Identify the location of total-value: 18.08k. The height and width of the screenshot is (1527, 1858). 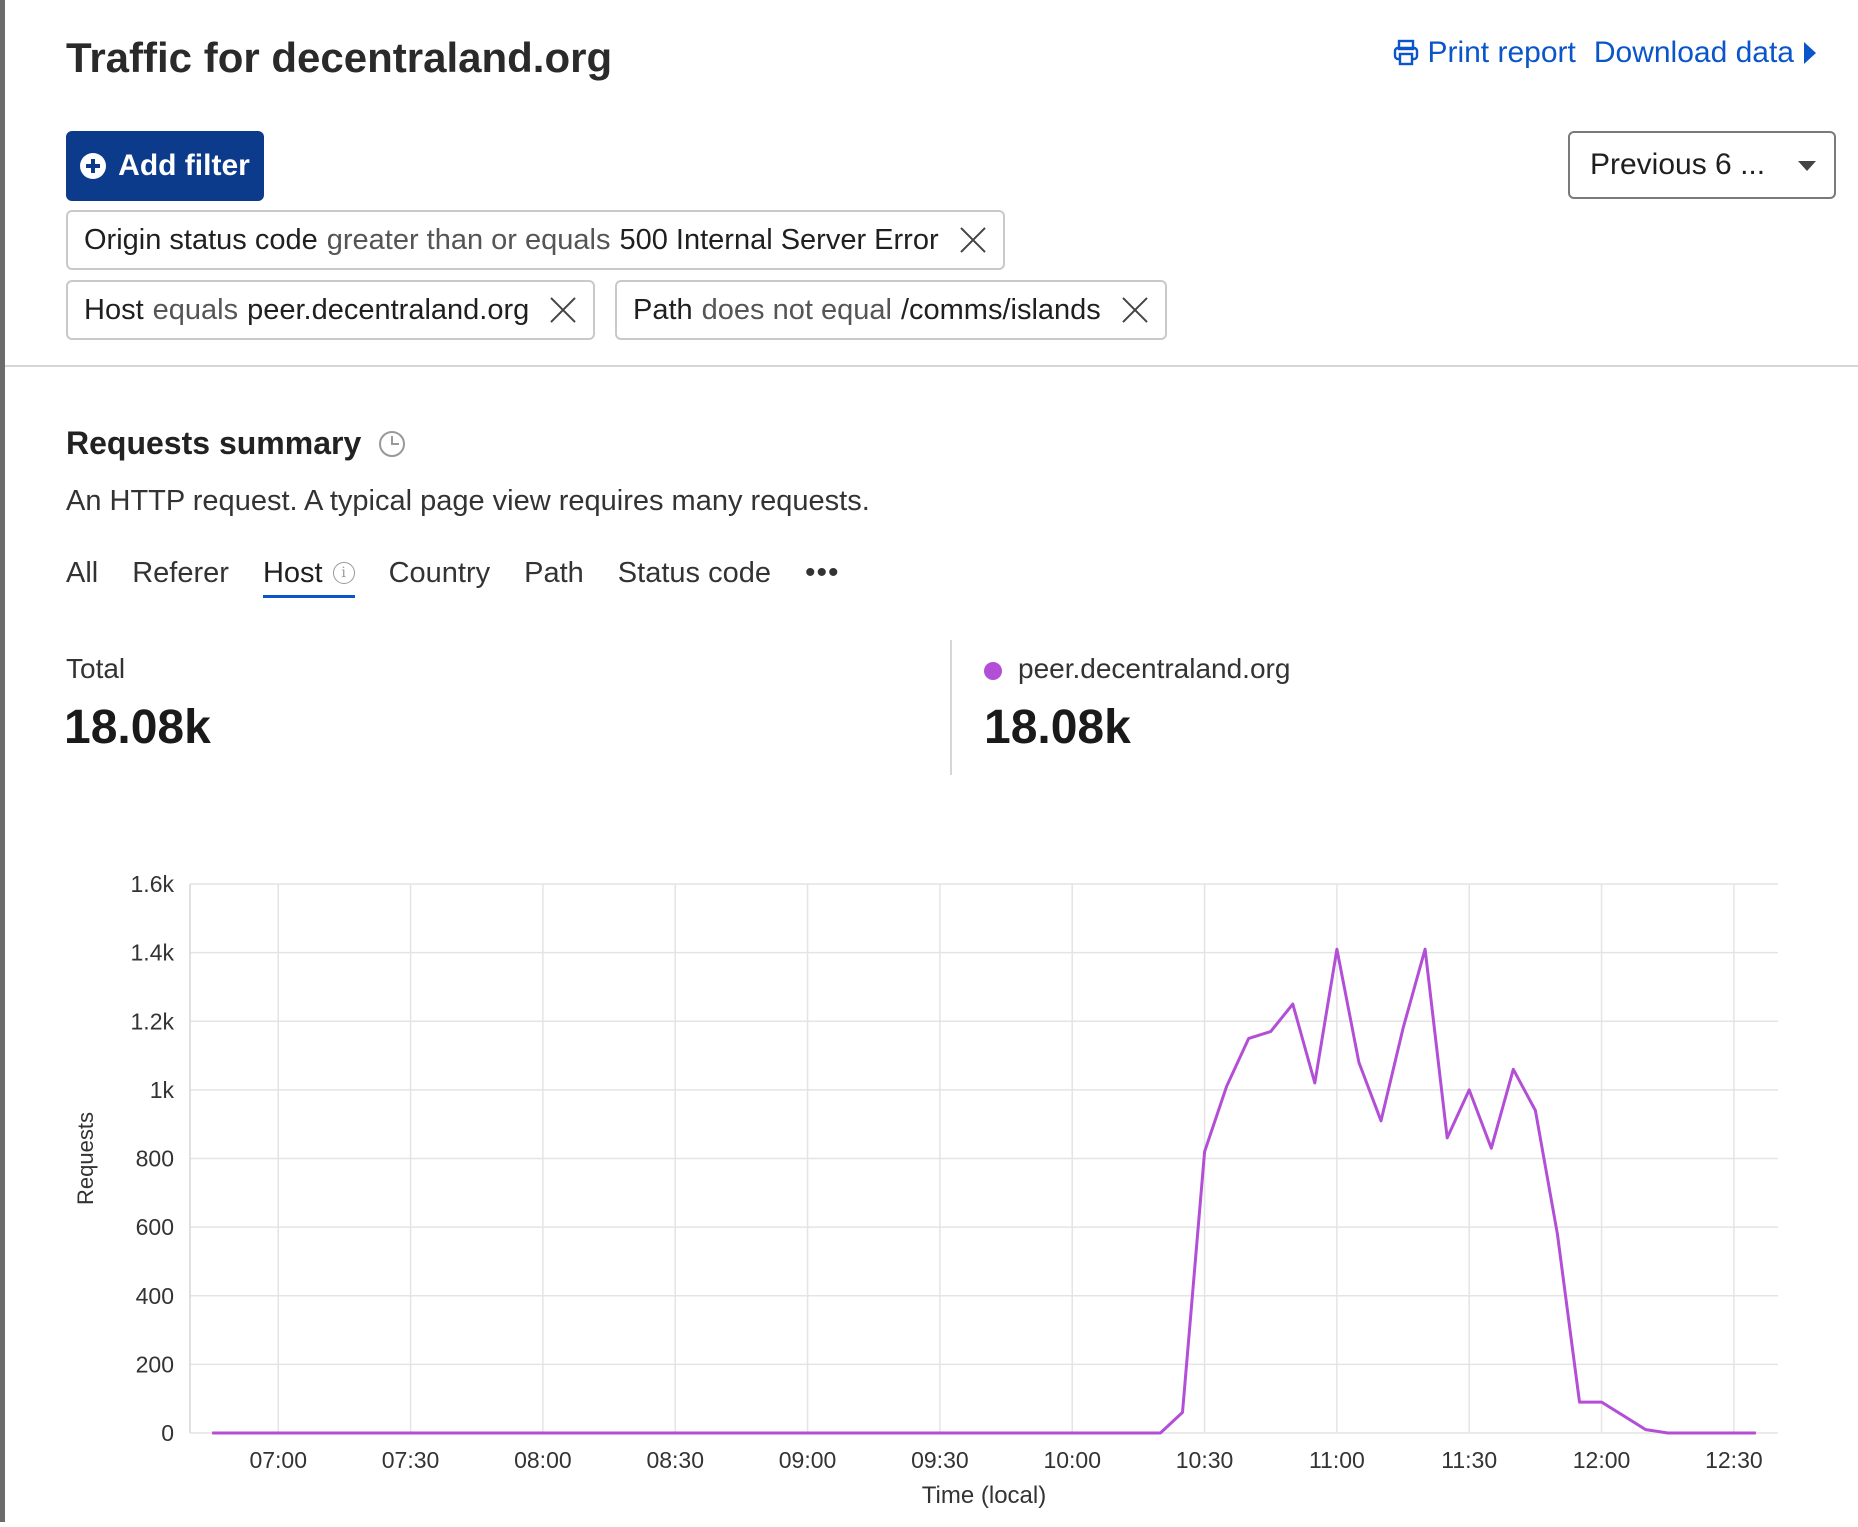
(137, 727).